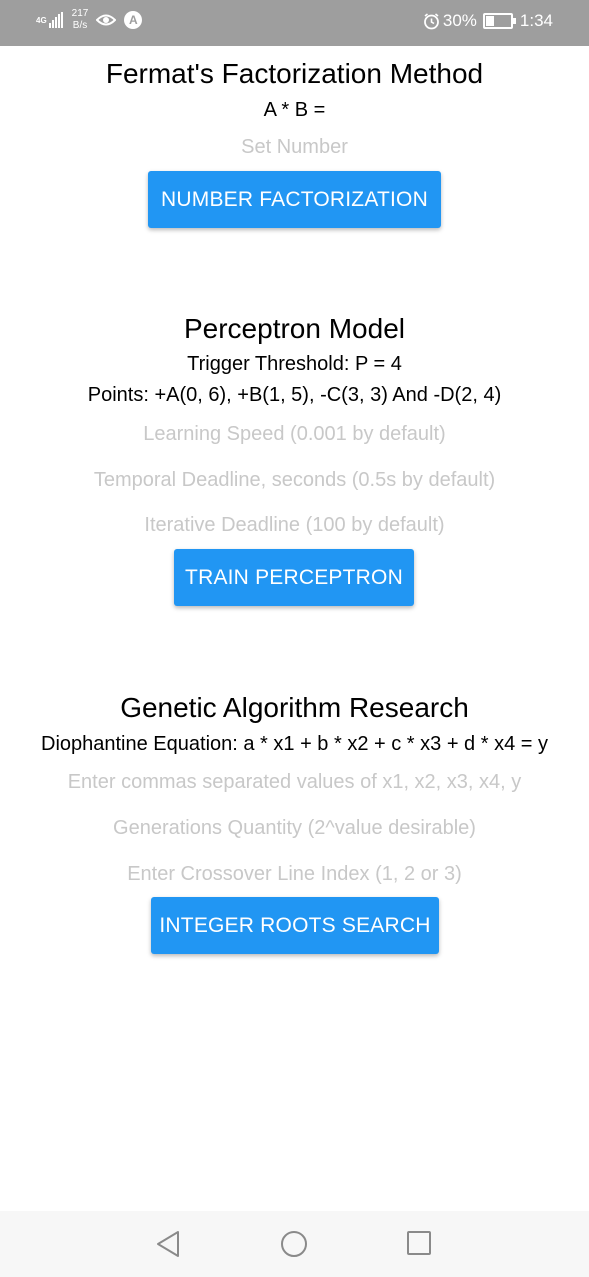  What do you see at coordinates (294, 199) in the screenshot?
I see `number-factorization-button: NUMBER FACTORIZATION` at bounding box center [294, 199].